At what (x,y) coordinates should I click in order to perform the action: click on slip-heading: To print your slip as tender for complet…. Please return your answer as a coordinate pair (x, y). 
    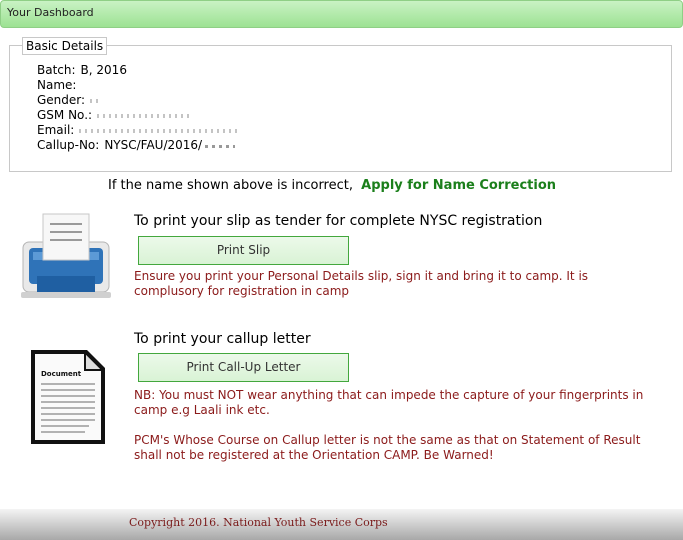
    Looking at the image, I should click on (338, 221).